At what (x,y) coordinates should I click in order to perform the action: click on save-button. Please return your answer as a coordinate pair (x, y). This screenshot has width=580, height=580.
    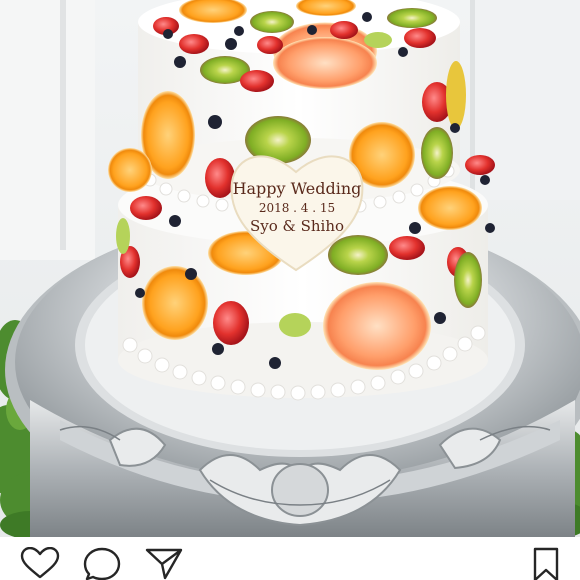
    Looking at the image, I should click on (547, 563).